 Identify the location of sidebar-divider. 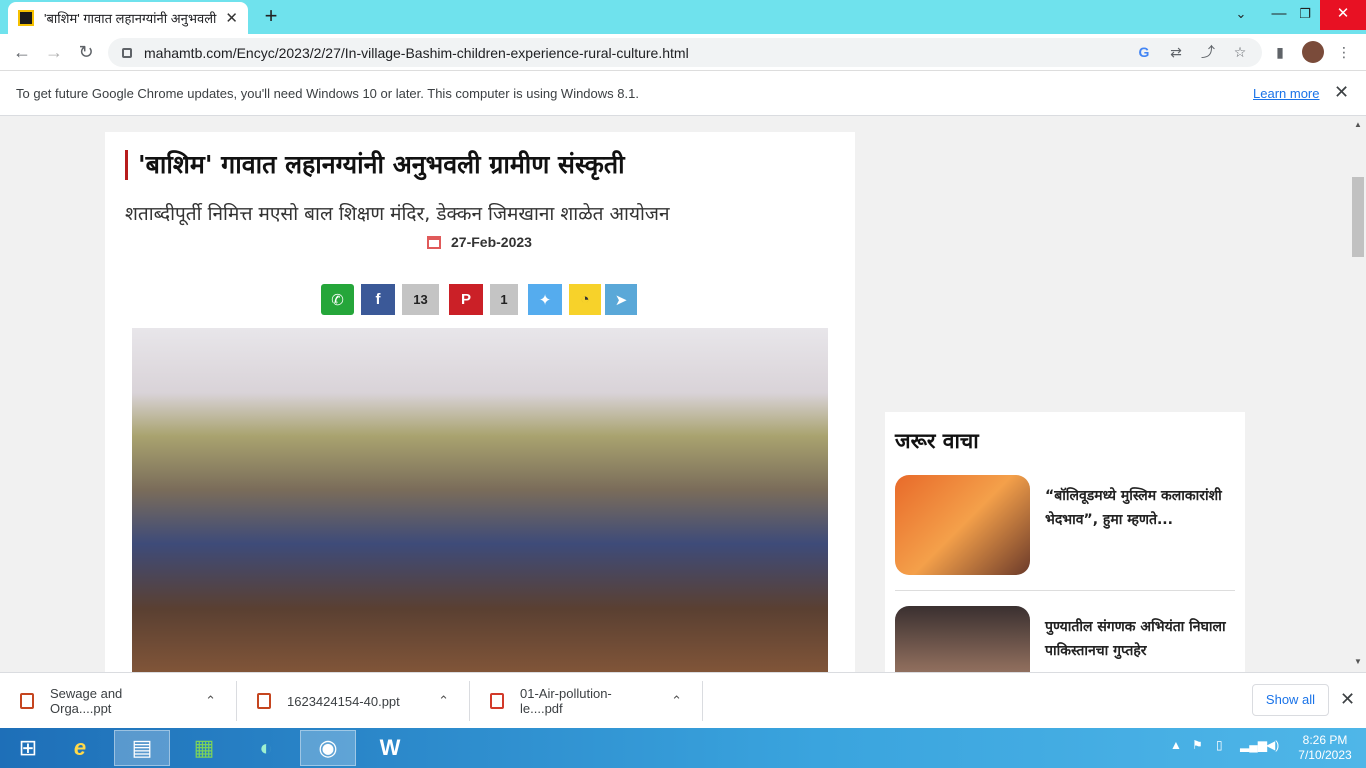
(1065, 590).